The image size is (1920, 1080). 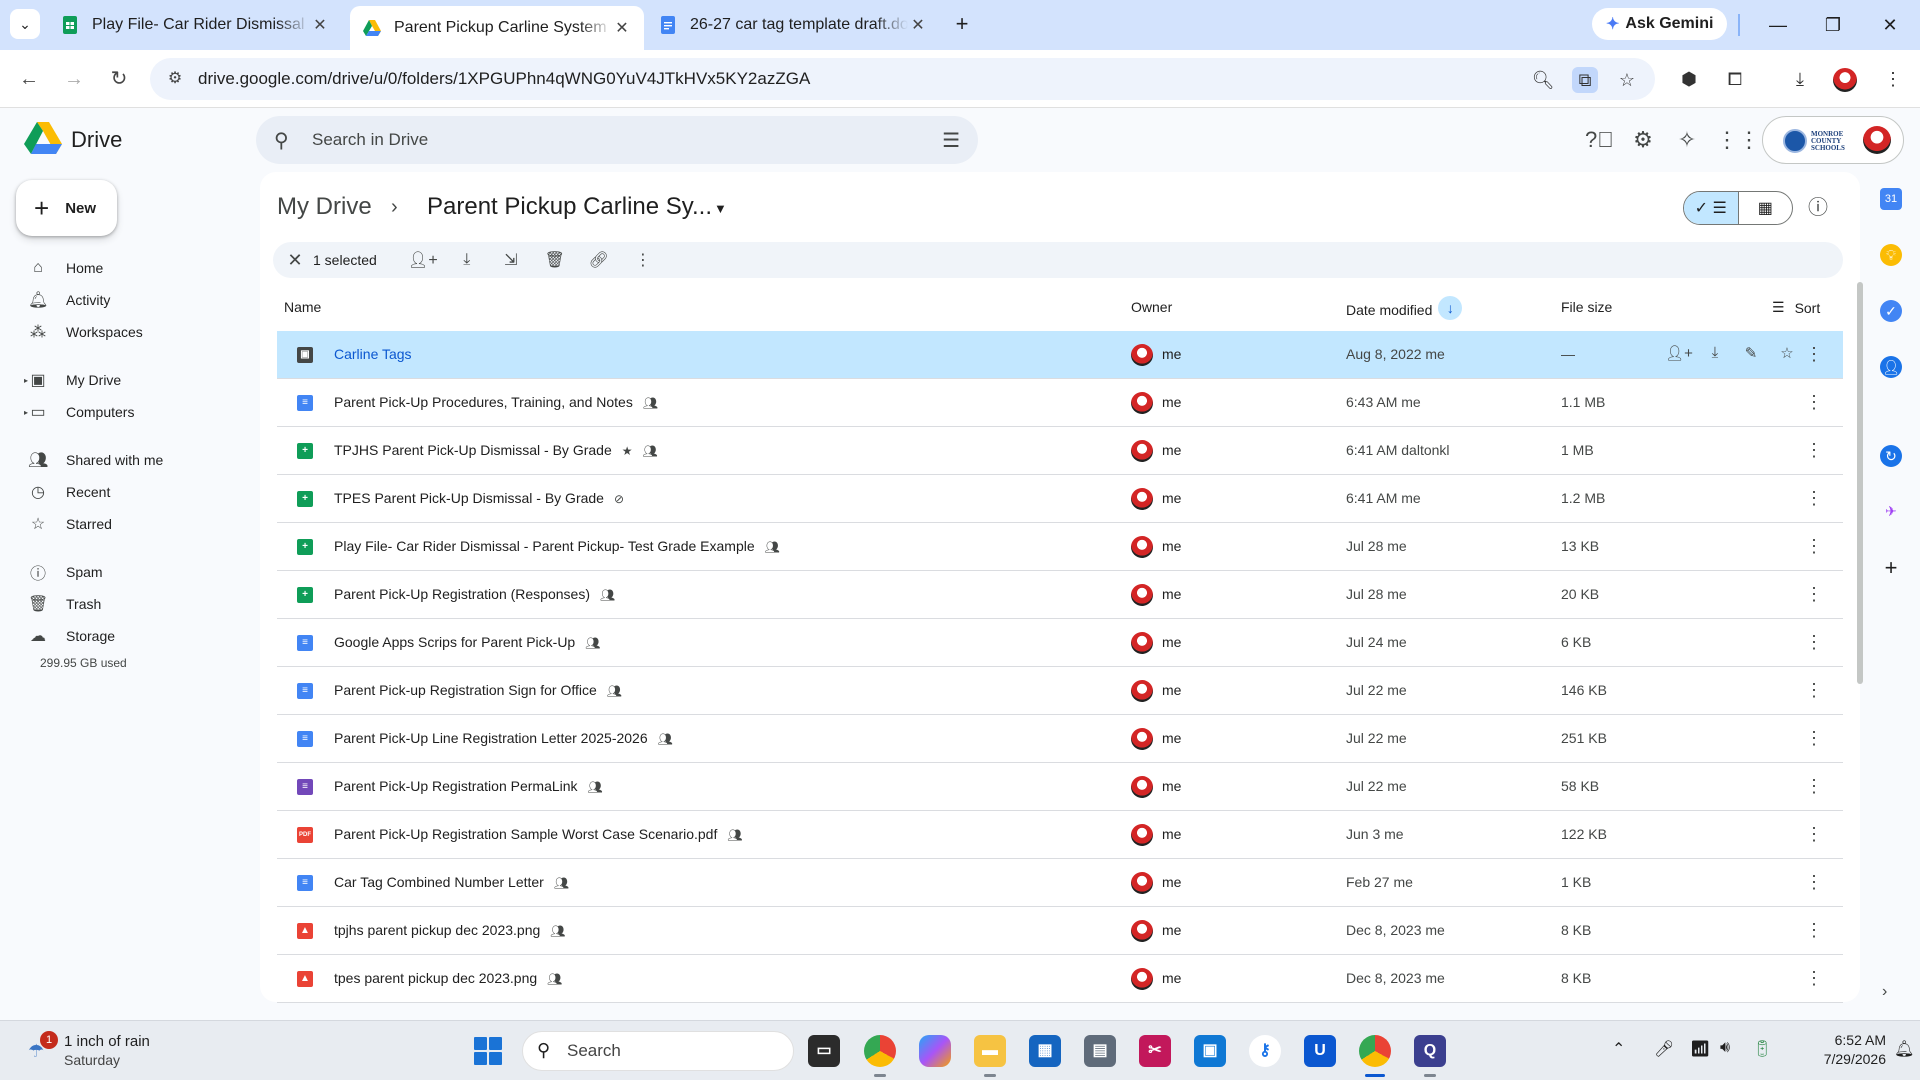 I want to click on table-row: ▣ Carline Tags me Aug 8, 2022 me — 👤︎+ ⤓ ✎ ☆ ⋮, so click(x=1060, y=355).